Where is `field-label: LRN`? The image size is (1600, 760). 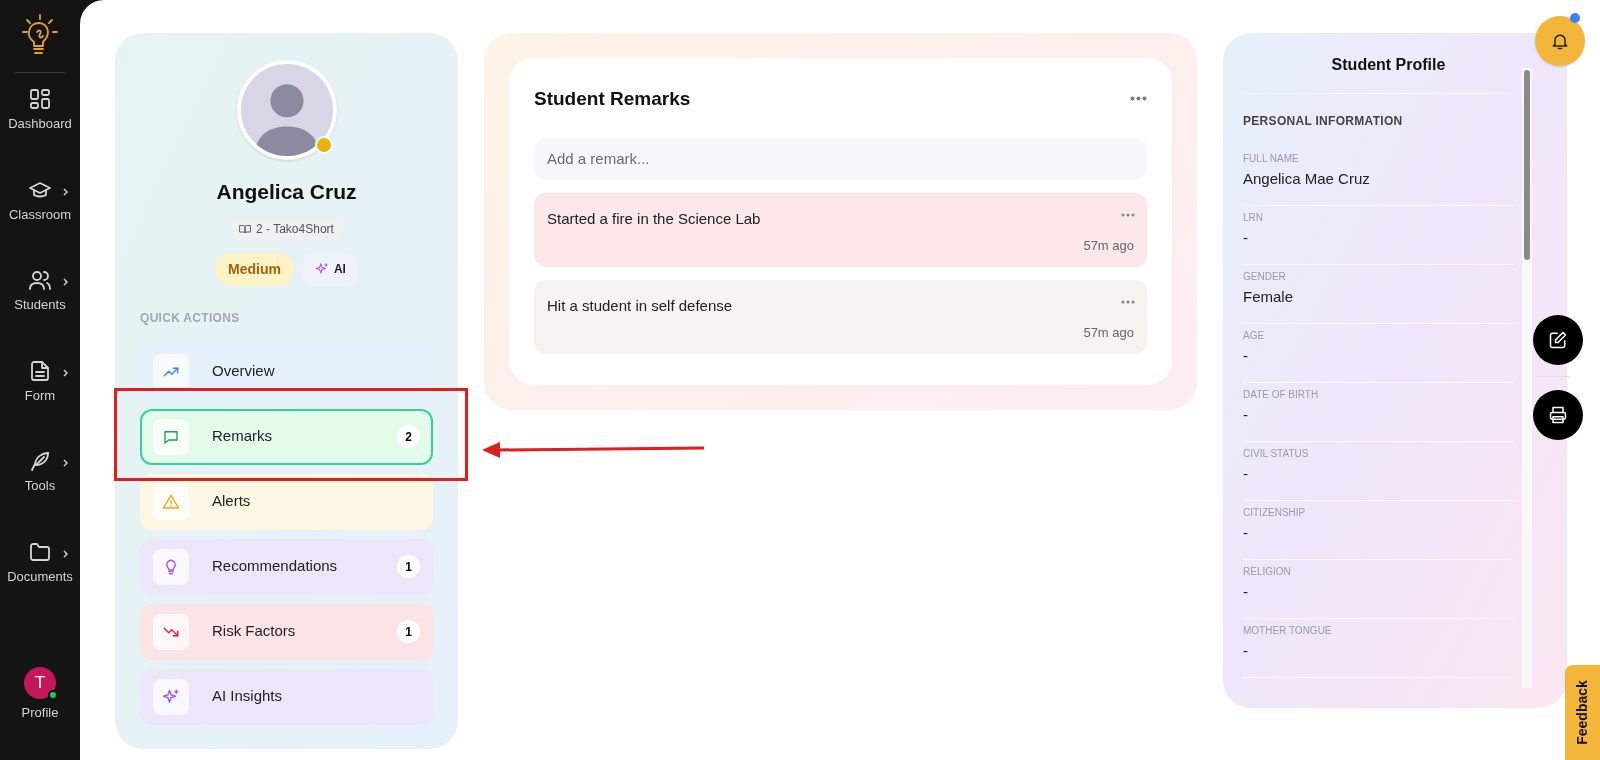
field-label: LRN is located at coordinates (1253, 218).